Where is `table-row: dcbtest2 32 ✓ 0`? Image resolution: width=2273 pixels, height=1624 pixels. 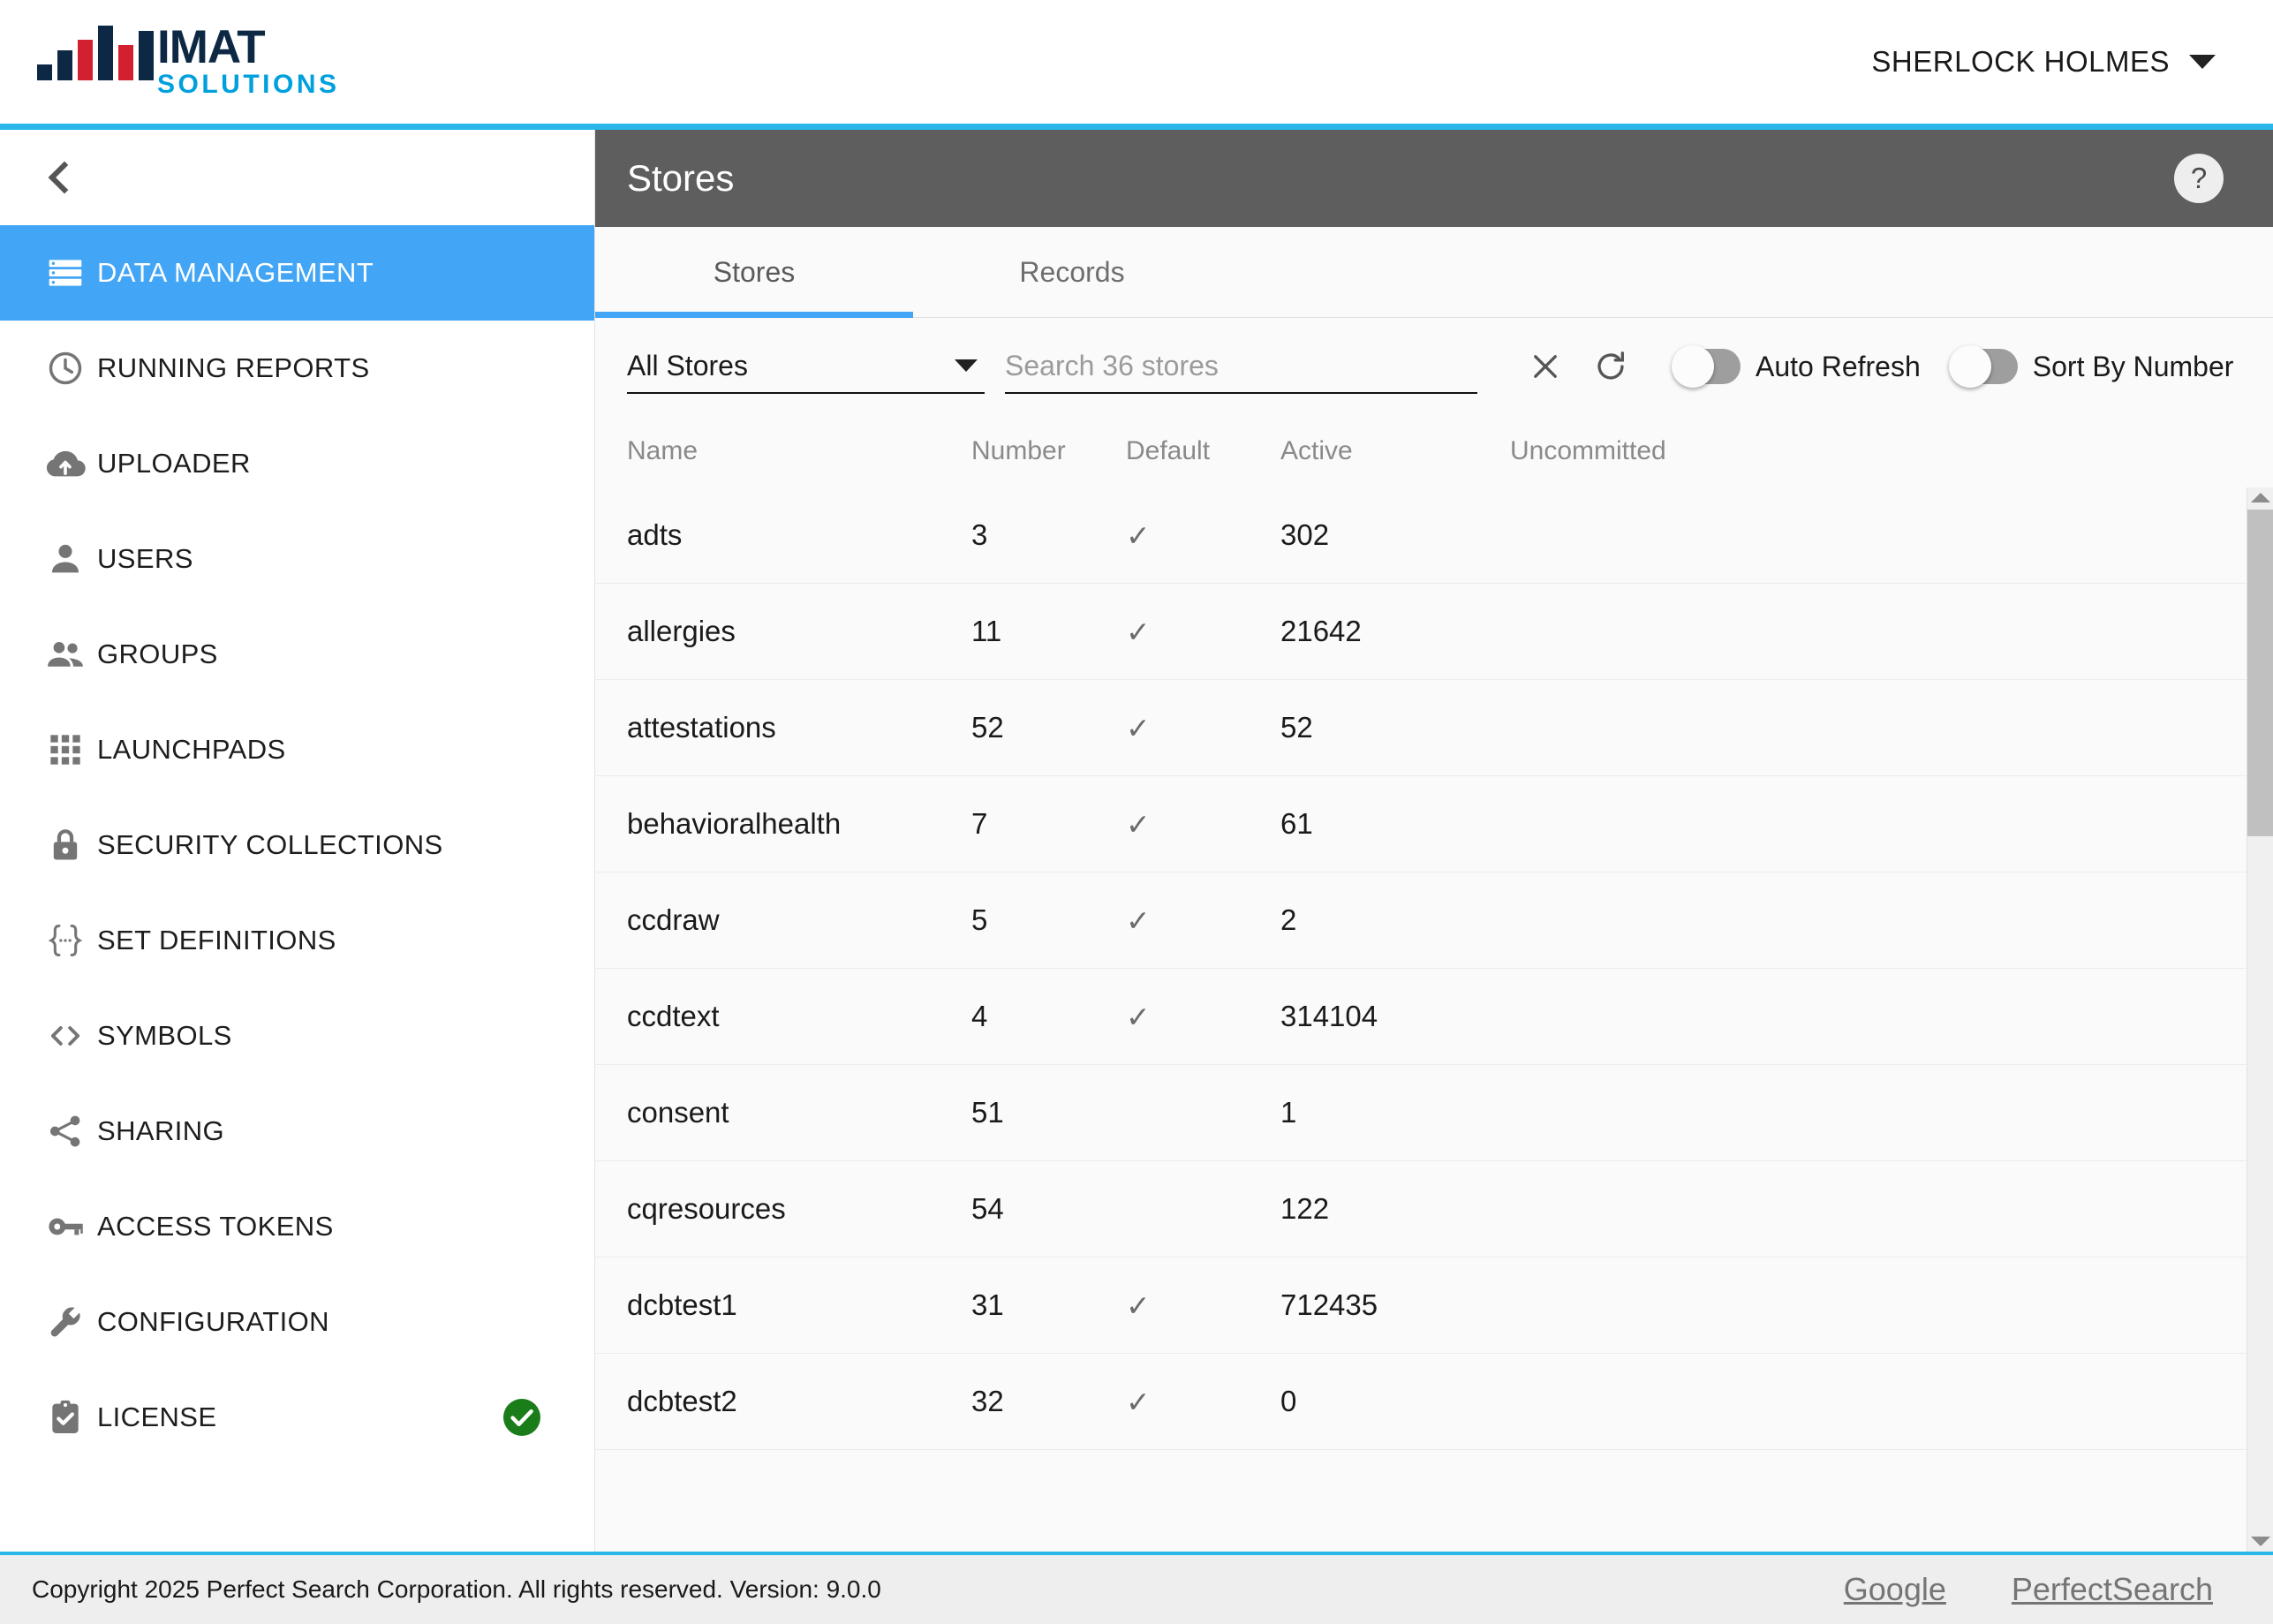
table-row: dcbtest2 32 ✓ 0 is located at coordinates (1421, 1402).